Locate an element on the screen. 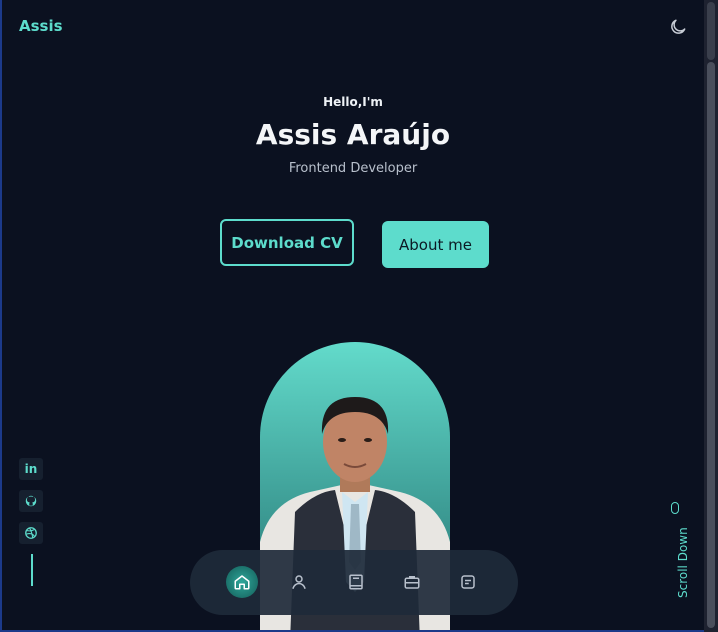  nav-home is located at coordinates (242, 582).